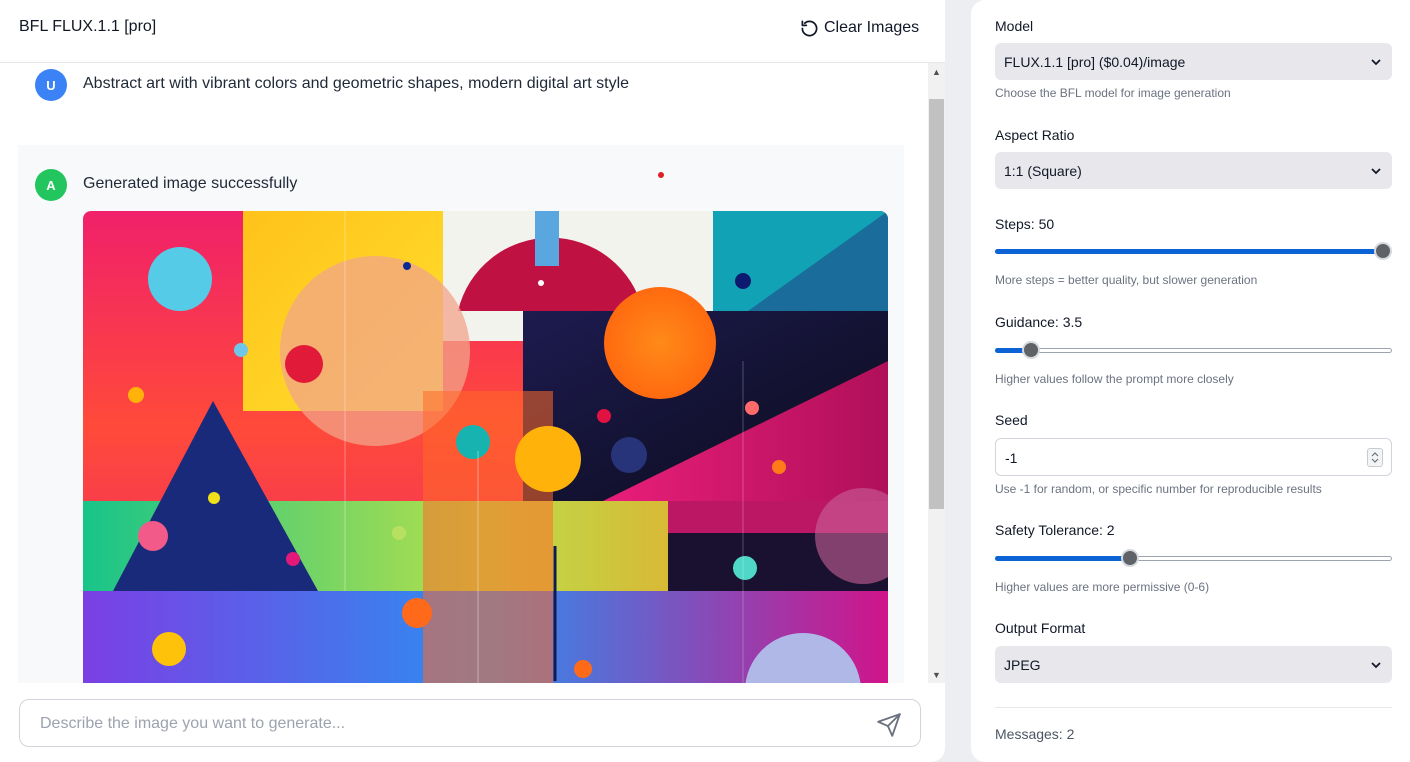 The image size is (1410, 762). Describe the element at coordinates (51, 185) in the screenshot. I see `assistant-avatar: A` at that location.